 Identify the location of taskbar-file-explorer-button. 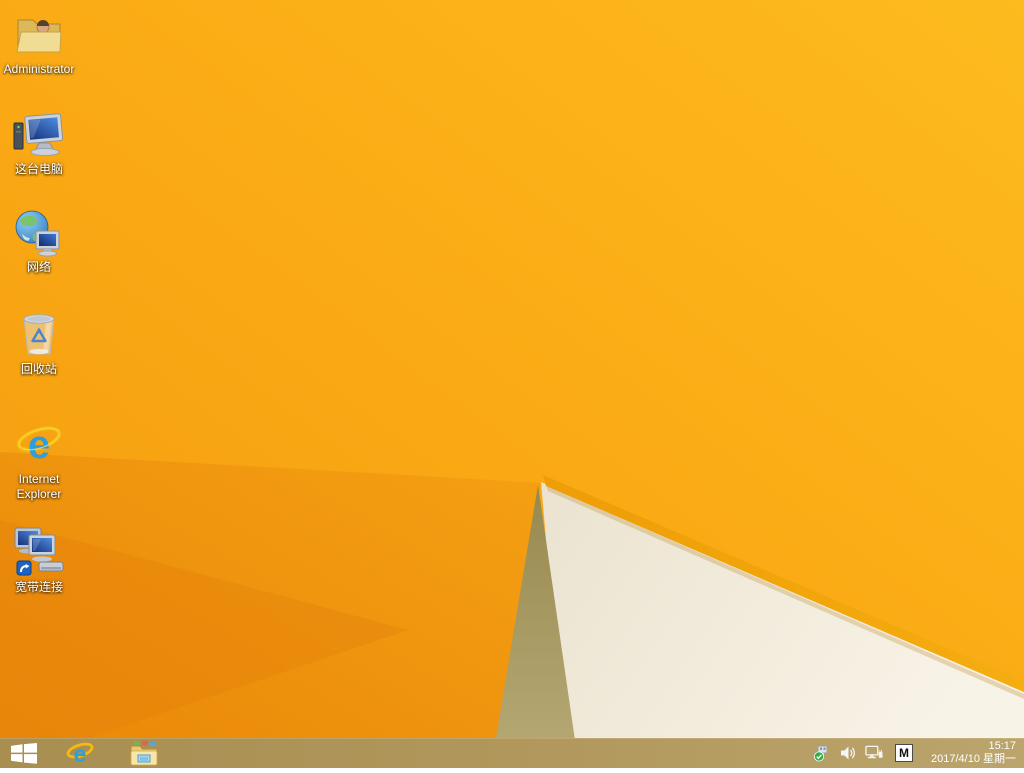
(144, 753).